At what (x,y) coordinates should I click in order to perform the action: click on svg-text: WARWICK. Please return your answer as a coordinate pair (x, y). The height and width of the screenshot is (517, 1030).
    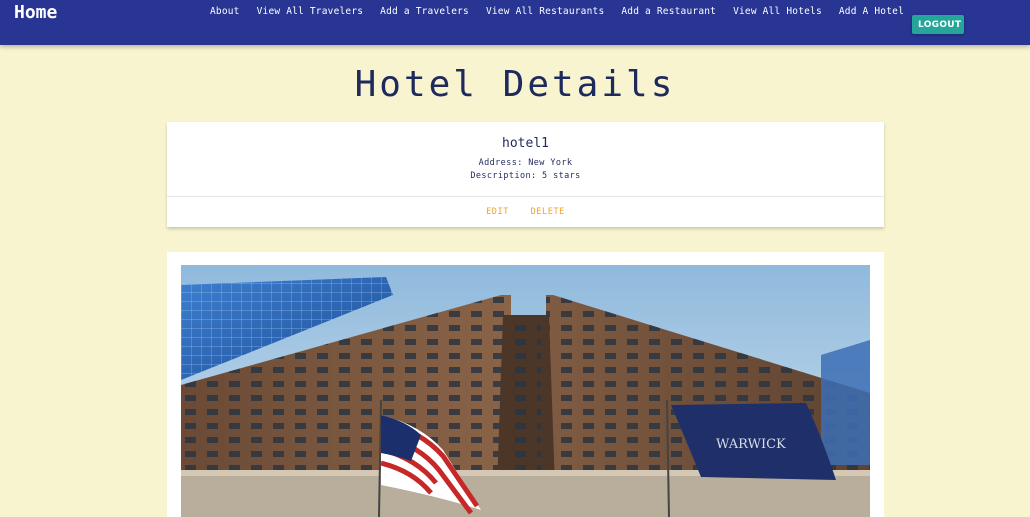
    Looking at the image, I should click on (751, 444).